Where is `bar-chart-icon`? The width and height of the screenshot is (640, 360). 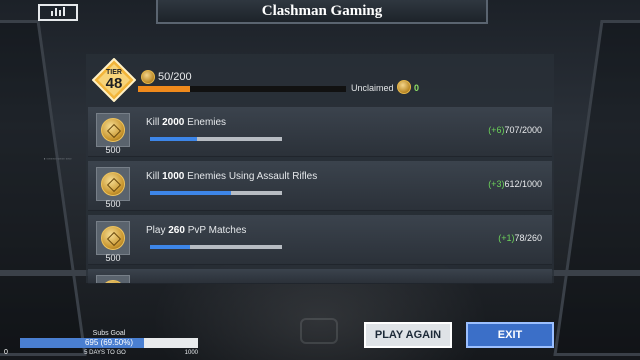 bar-chart-icon is located at coordinates (58, 11).